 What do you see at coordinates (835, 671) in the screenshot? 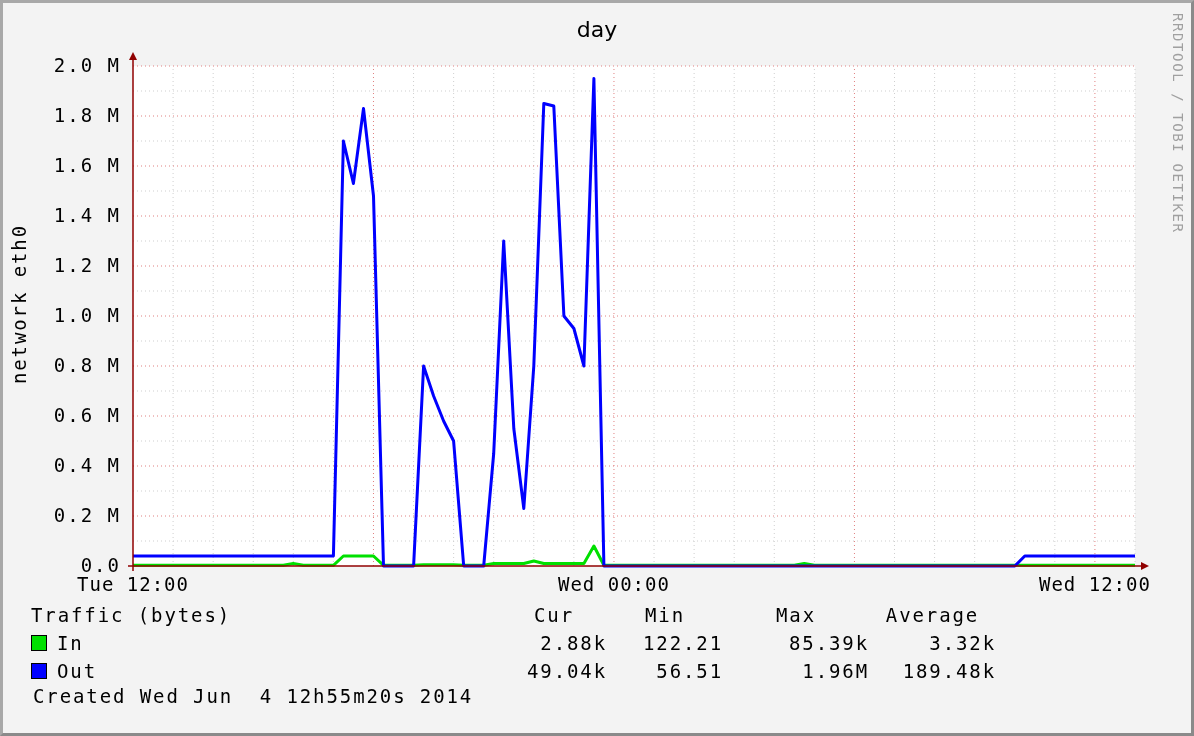
I see `stat-value: 1.96M` at bounding box center [835, 671].